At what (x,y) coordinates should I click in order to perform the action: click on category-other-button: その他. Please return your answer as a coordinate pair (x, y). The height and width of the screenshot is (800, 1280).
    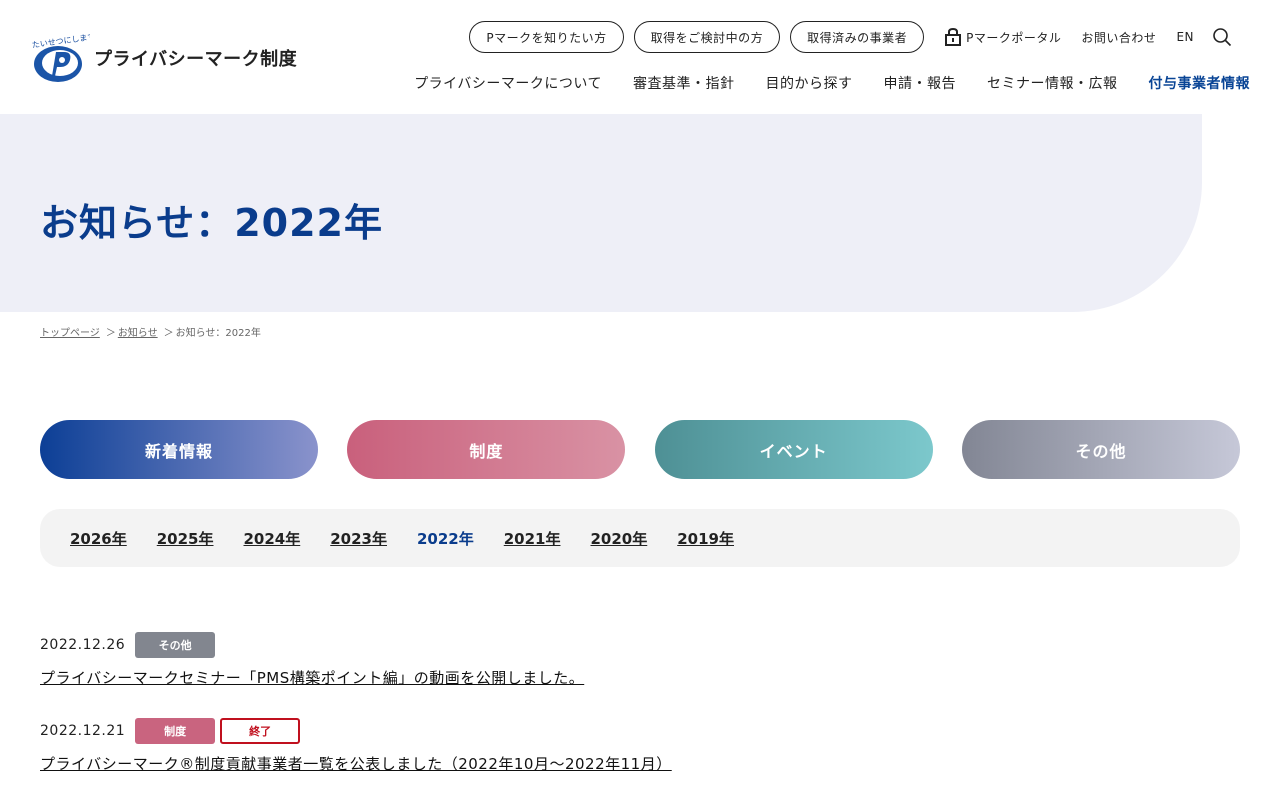
    Looking at the image, I should click on (1100, 449).